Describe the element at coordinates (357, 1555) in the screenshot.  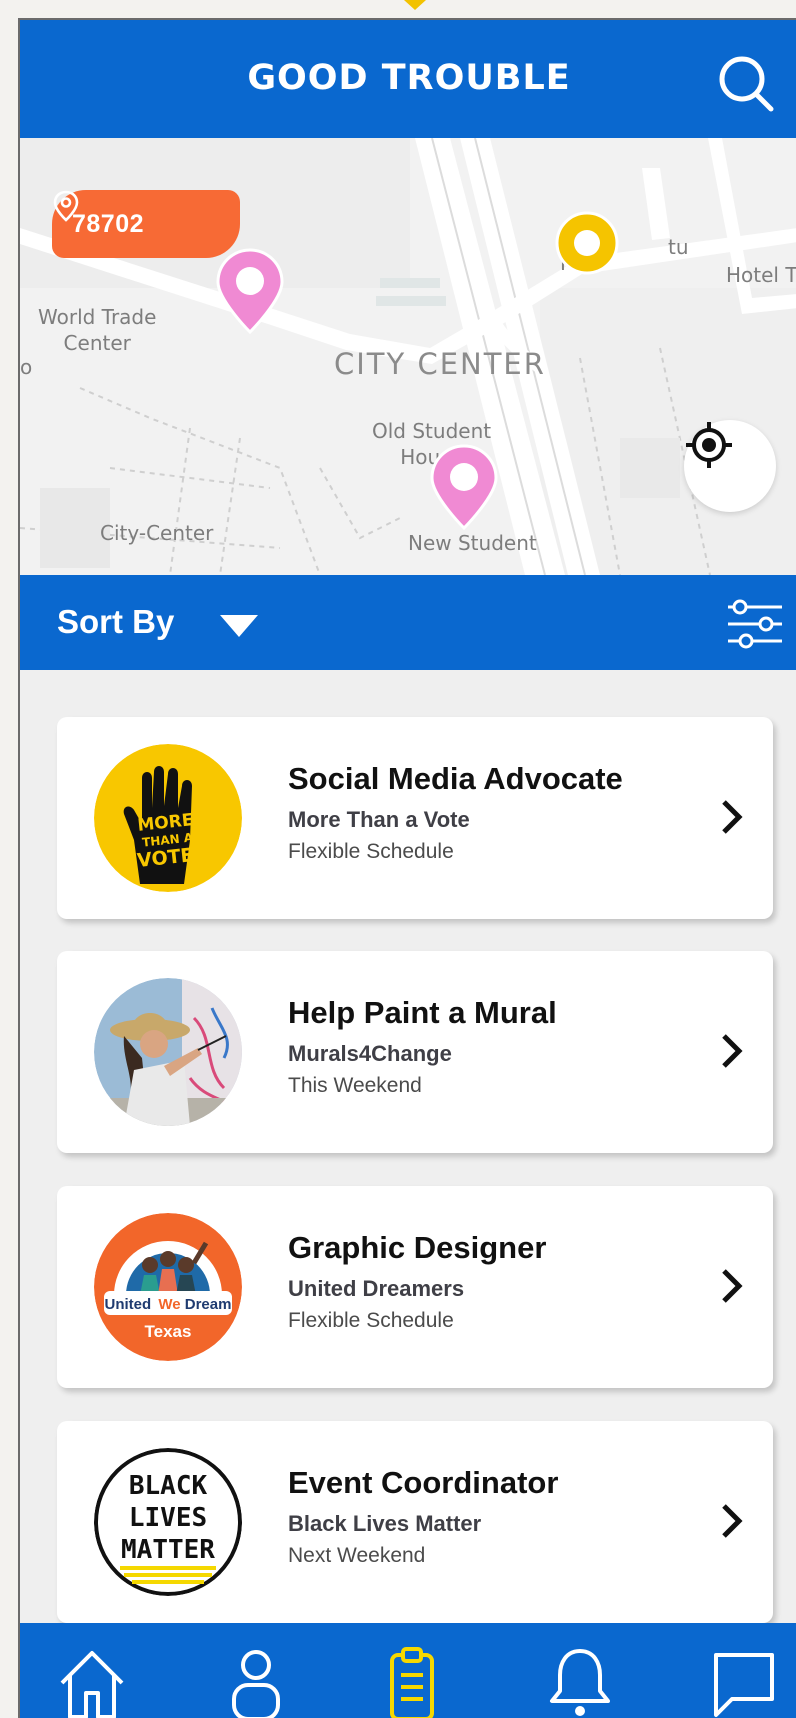
I see `opportunity-schedule: Next Weekend` at that location.